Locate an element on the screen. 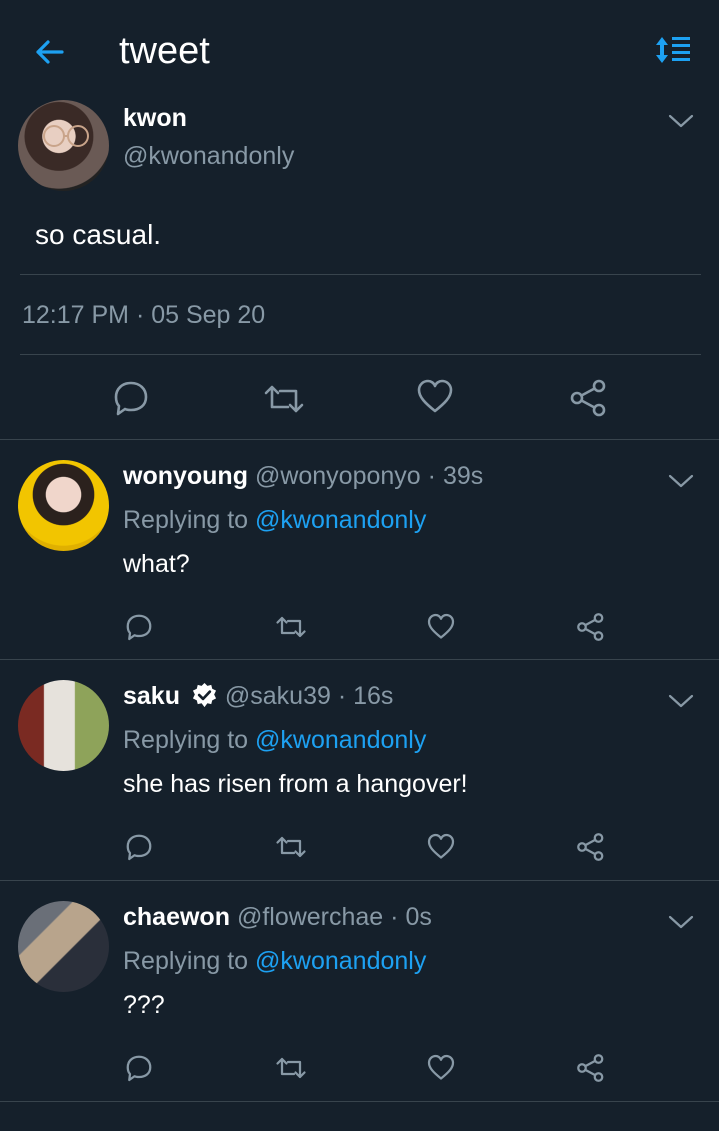 The width and height of the screenshot is (719, 1131). post-time: 39s is located at coordinates (463, 476).